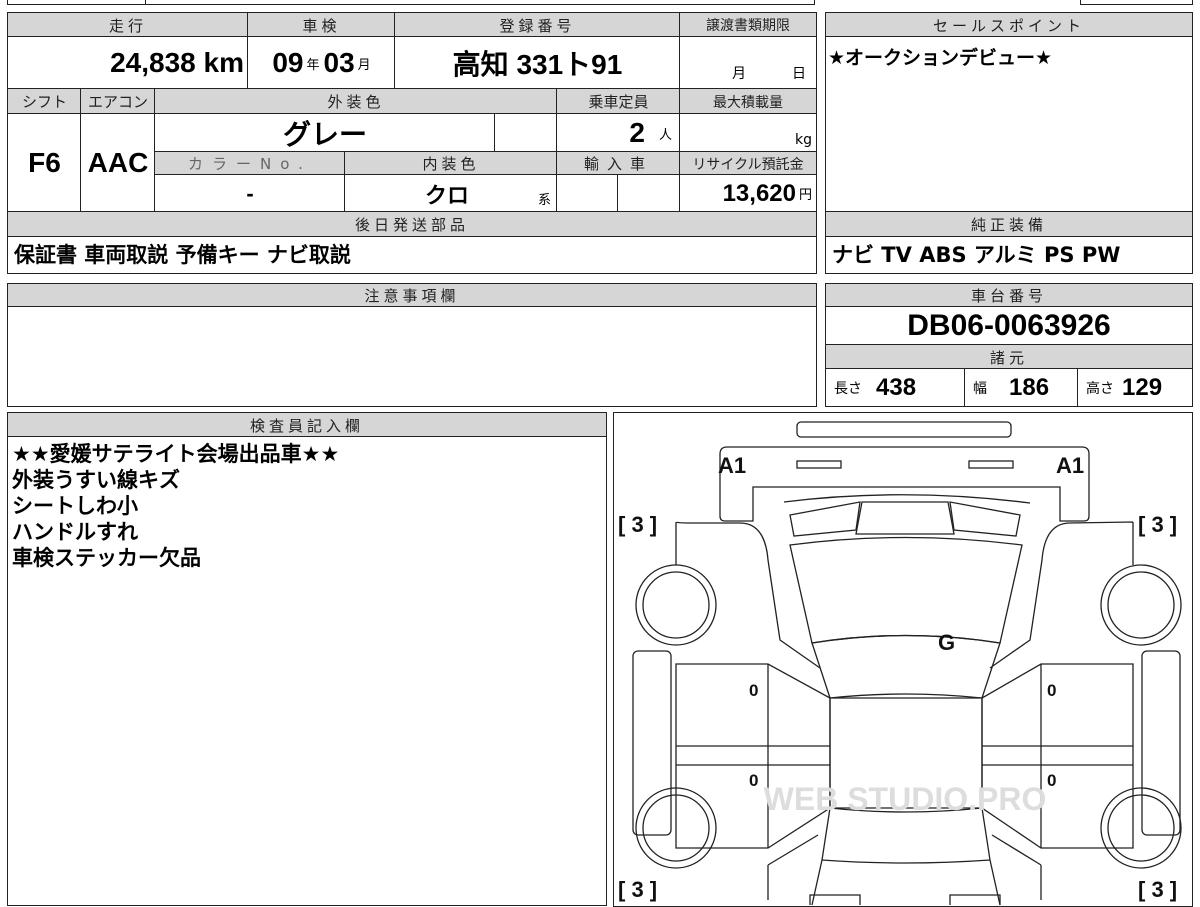  Describe the element at coordinates (824, 518) in the screenshot. I see `front-light-left` at that location.